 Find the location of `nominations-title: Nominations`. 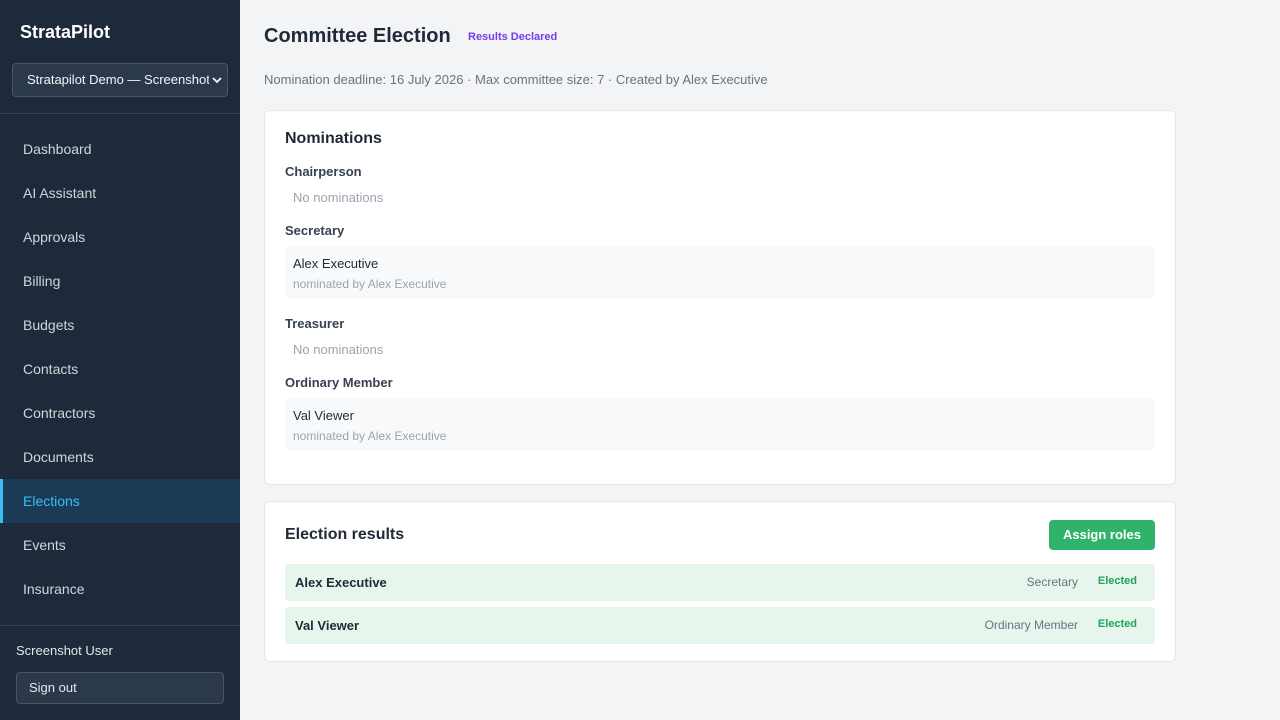

nominations-title: Nominations is located at coordinates (333, 138).